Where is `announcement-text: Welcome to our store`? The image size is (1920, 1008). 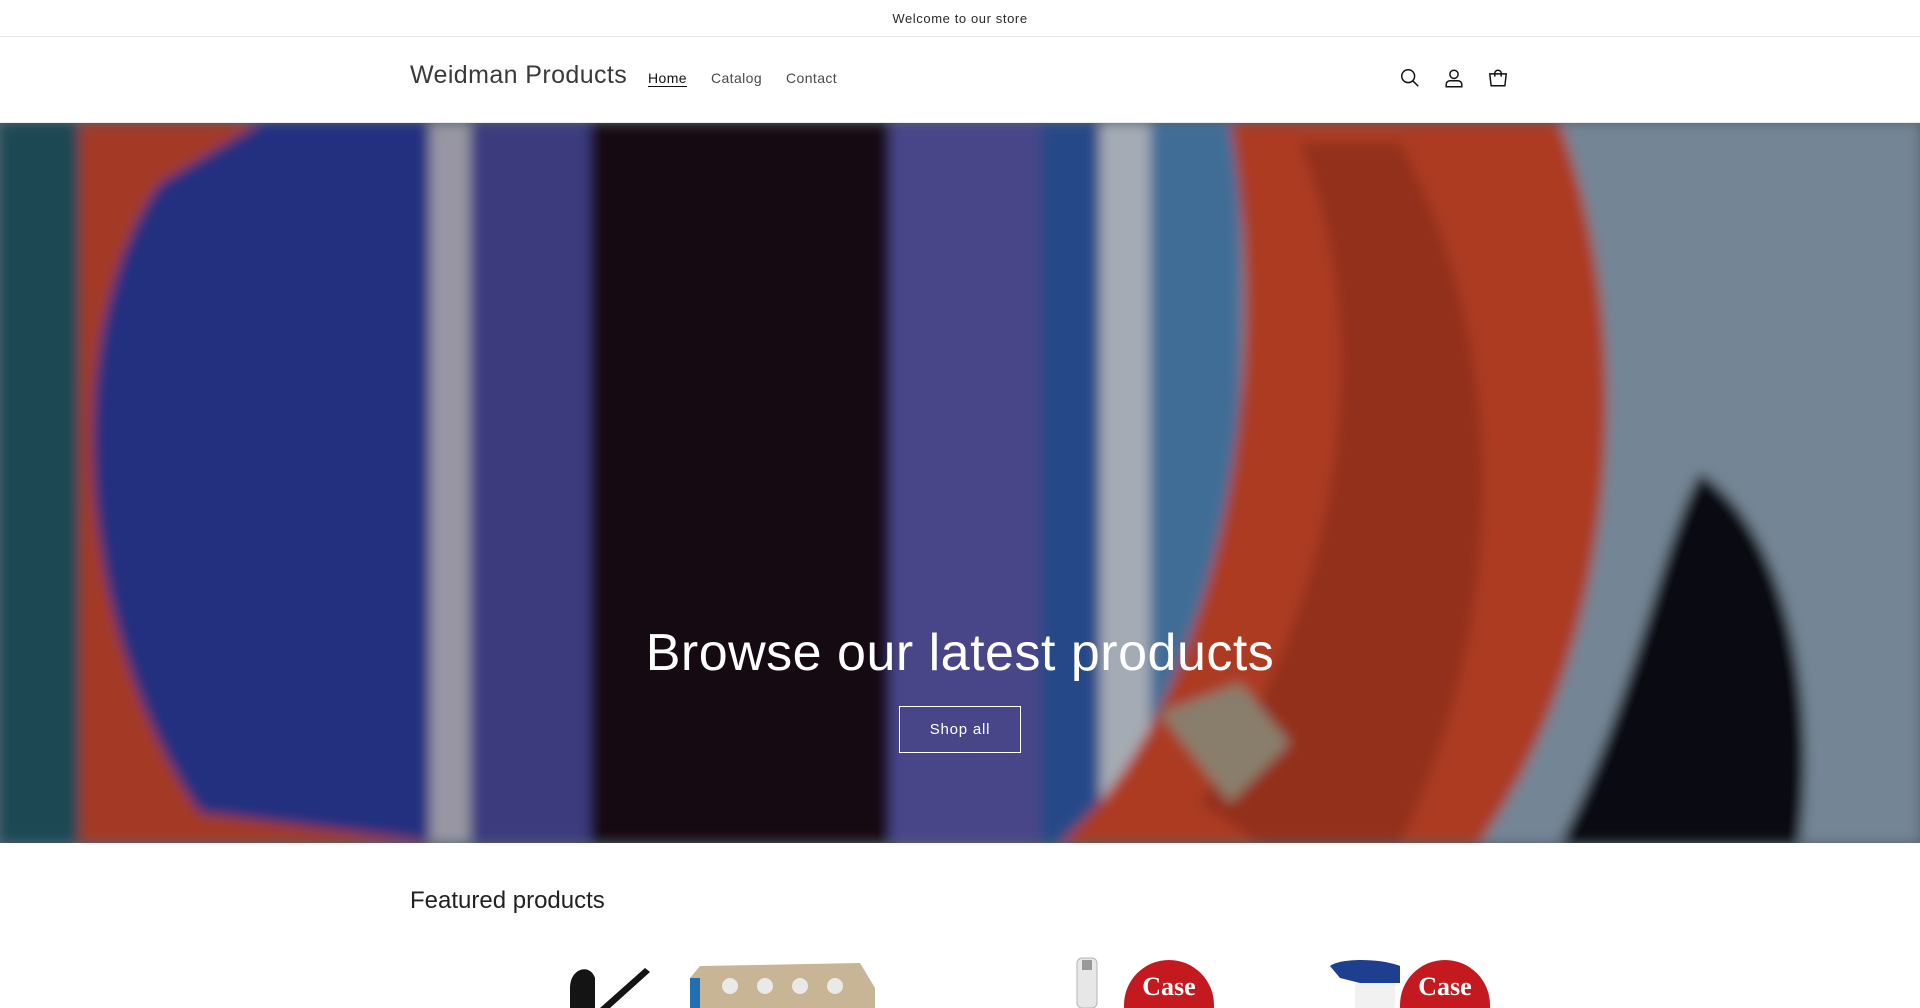
announcement-text: Welcome to our store is located at coordinates (960, 18).